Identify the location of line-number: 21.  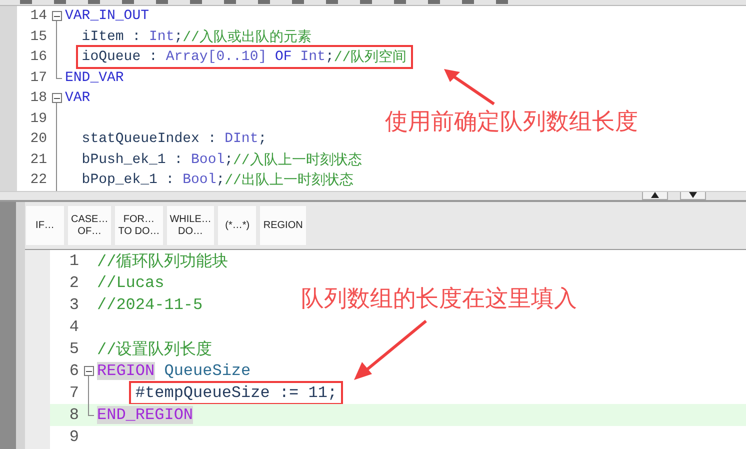
(38, 160).